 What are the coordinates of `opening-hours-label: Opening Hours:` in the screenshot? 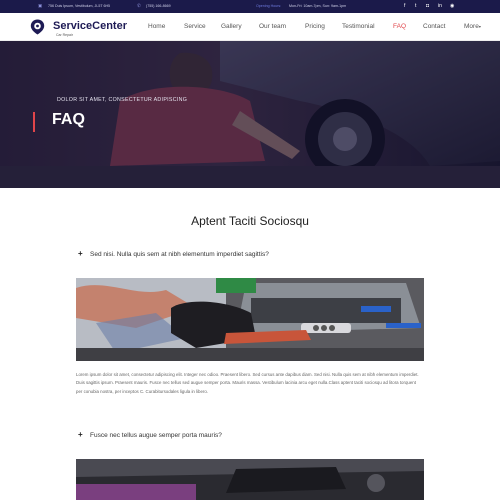 It's located at (269, 6).